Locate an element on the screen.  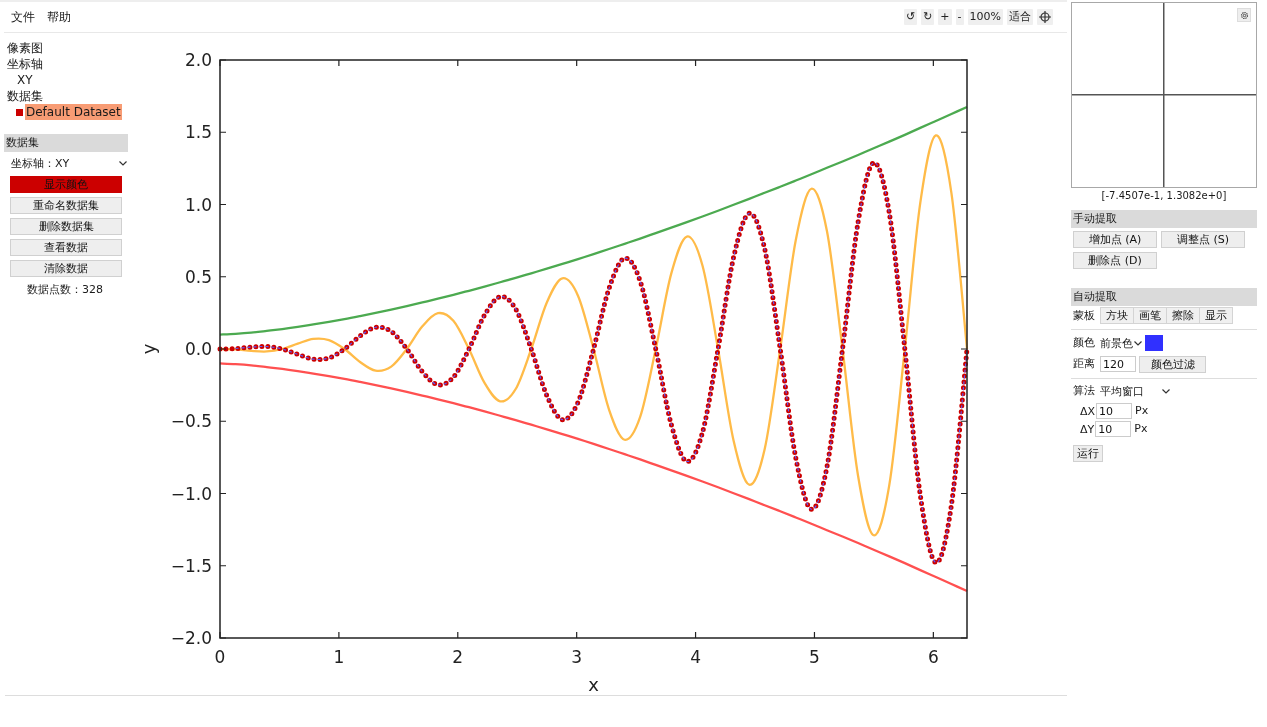
settings-button is located at coordinates (1244, 15).